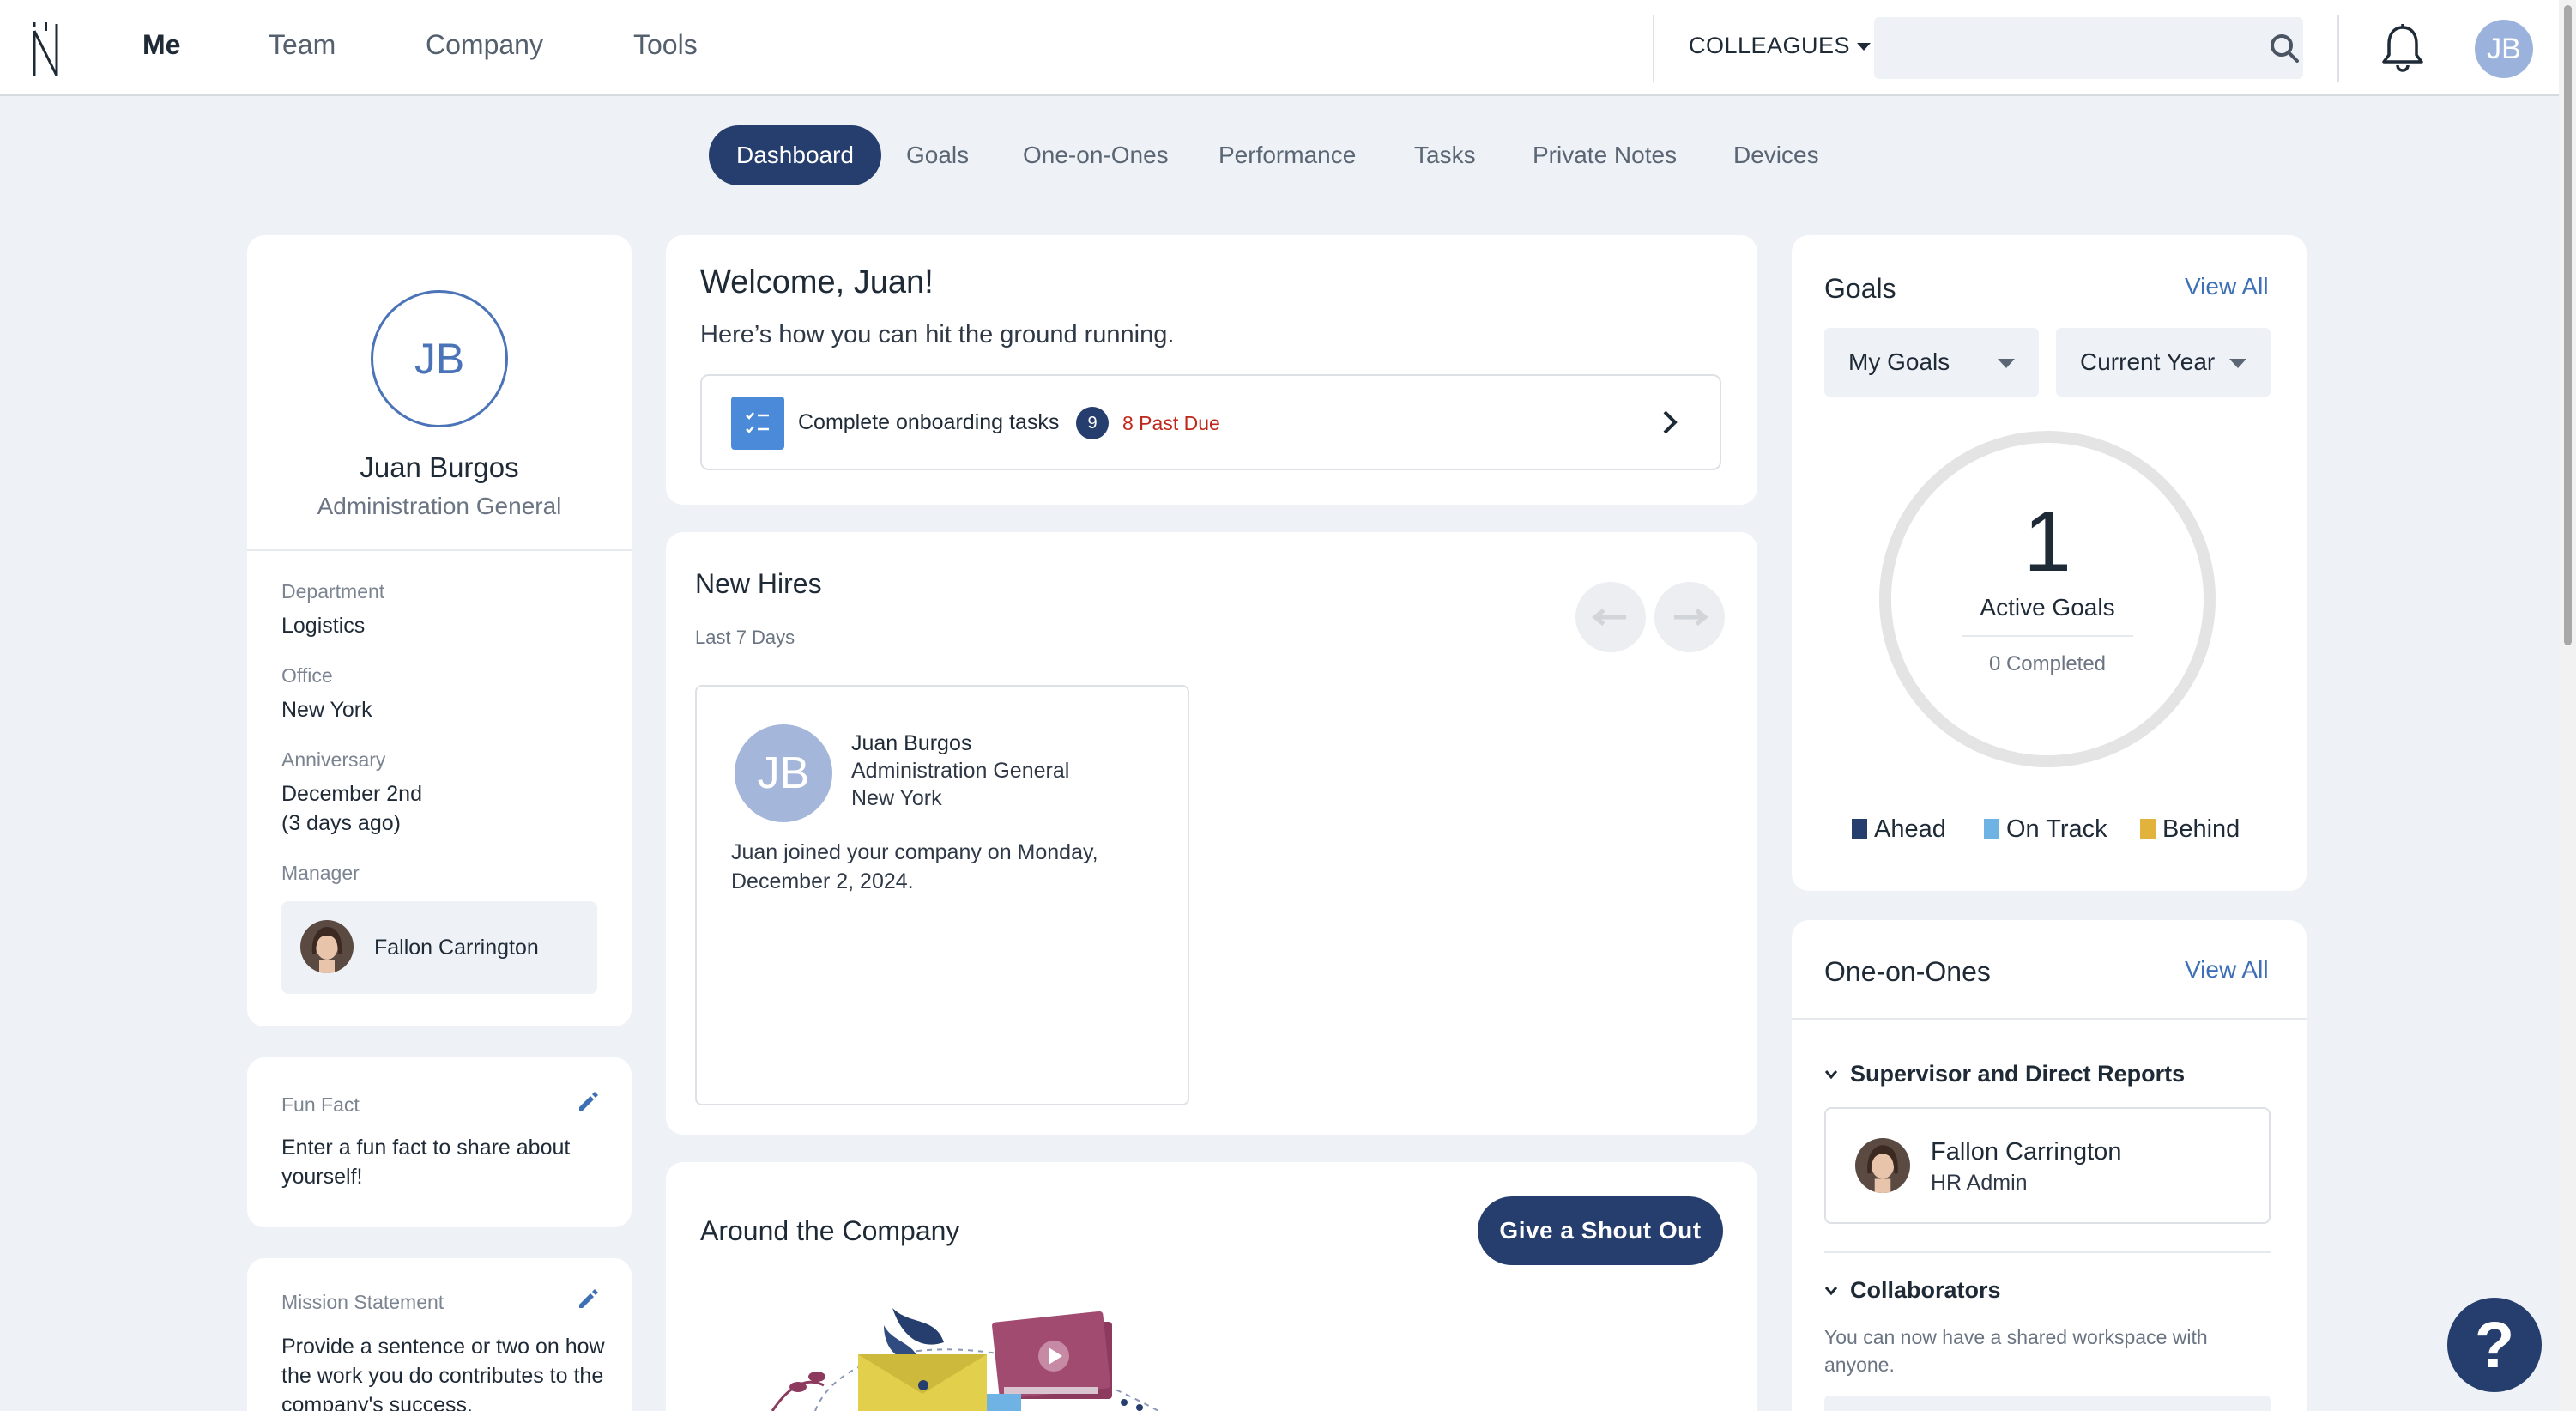  What do you see at coordinates (440, 467) in the screenshot?
I see `profile-name: Juan Burgos` at bounding box center [440, 467].